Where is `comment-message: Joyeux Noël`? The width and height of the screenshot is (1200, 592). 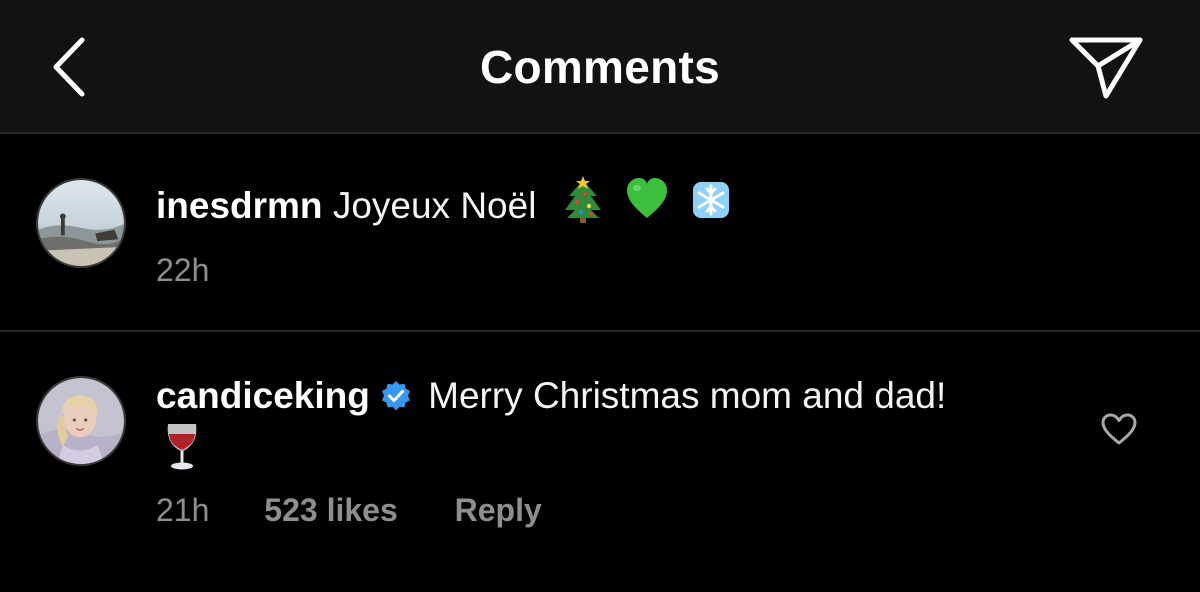
comment-message: Joyeux Noël is located at coordinates (434, 205).